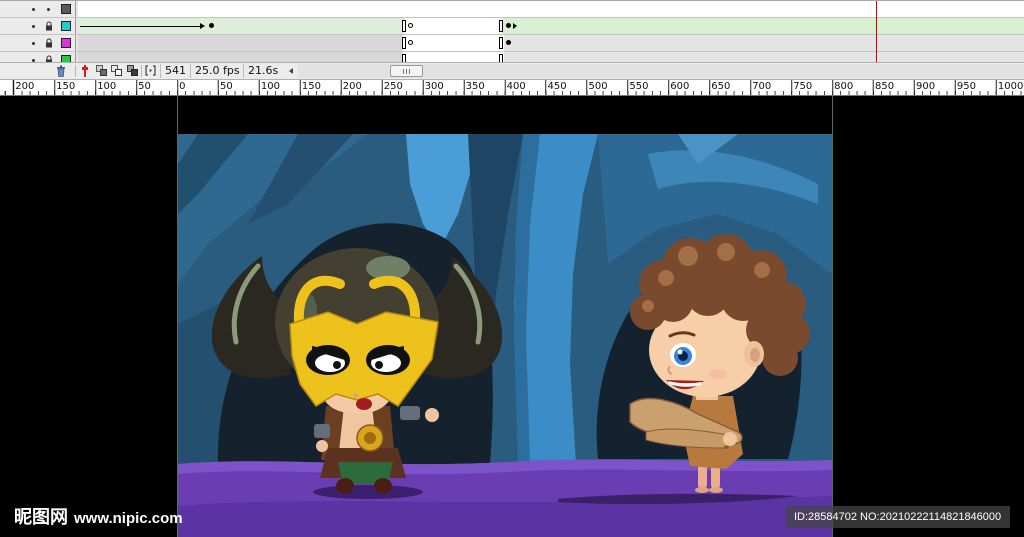 This screenshot has height=537, width=1024. What do you see at coordinates (1010, 86) in the screenshot?
I see `ruler-label: 1000` at bounding box center [1010, 86].